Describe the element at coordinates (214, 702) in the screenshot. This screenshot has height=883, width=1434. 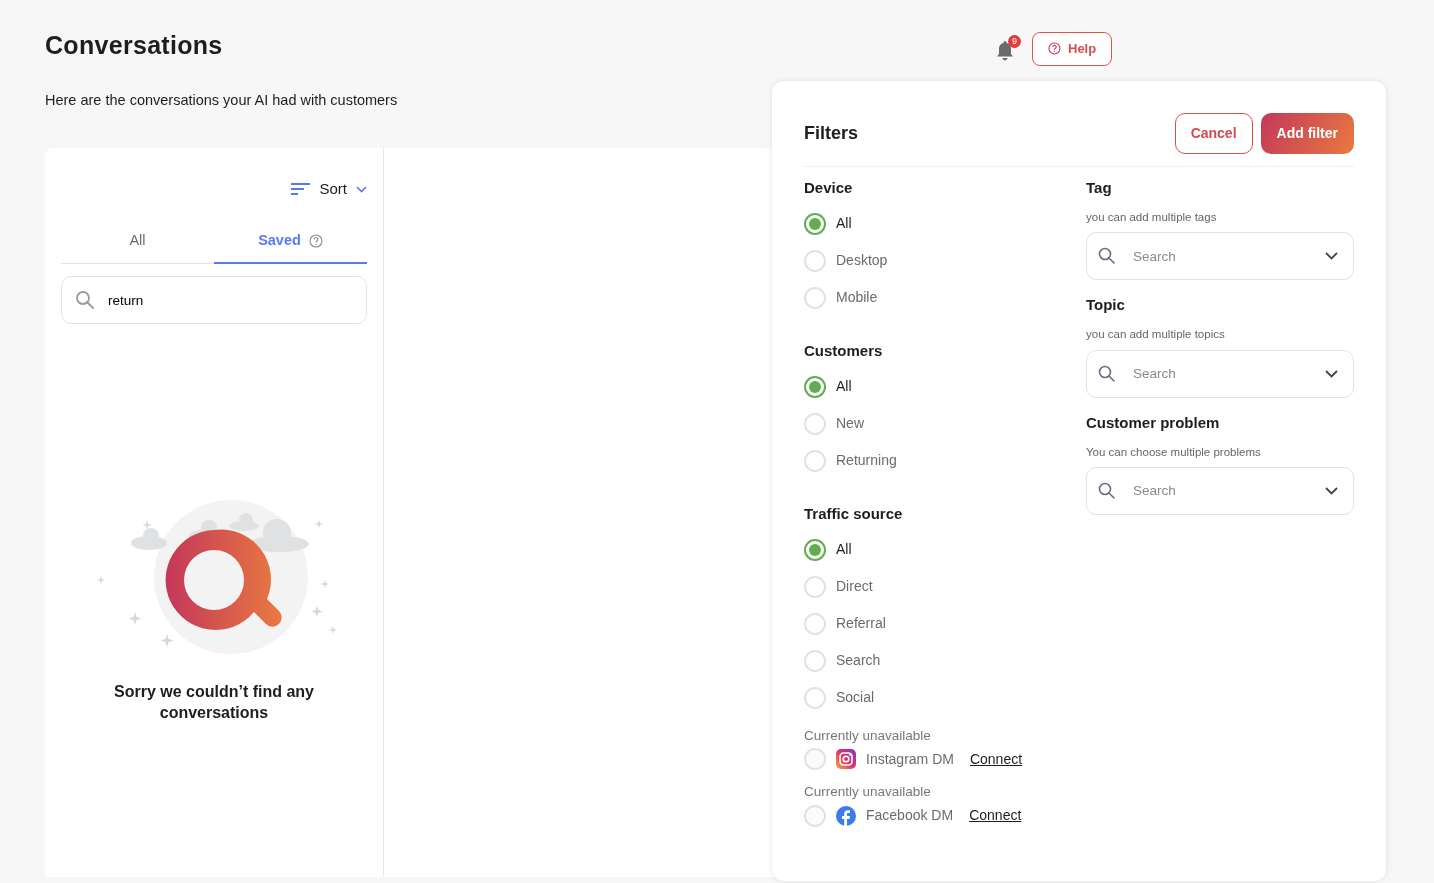
I see `empty-state-message: Sorry we couldn’t find any conversations` at that location.